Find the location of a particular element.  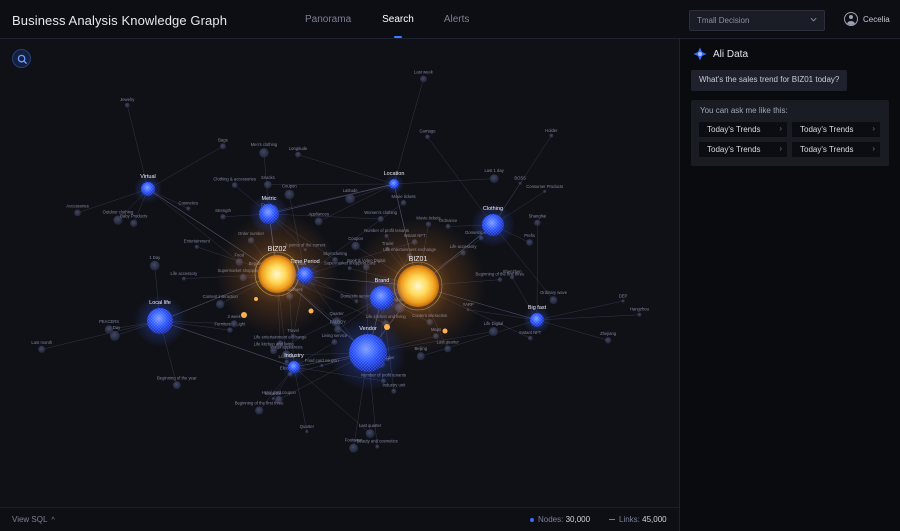

graph-node-label: Accessories is located at coordinates (77, 206).